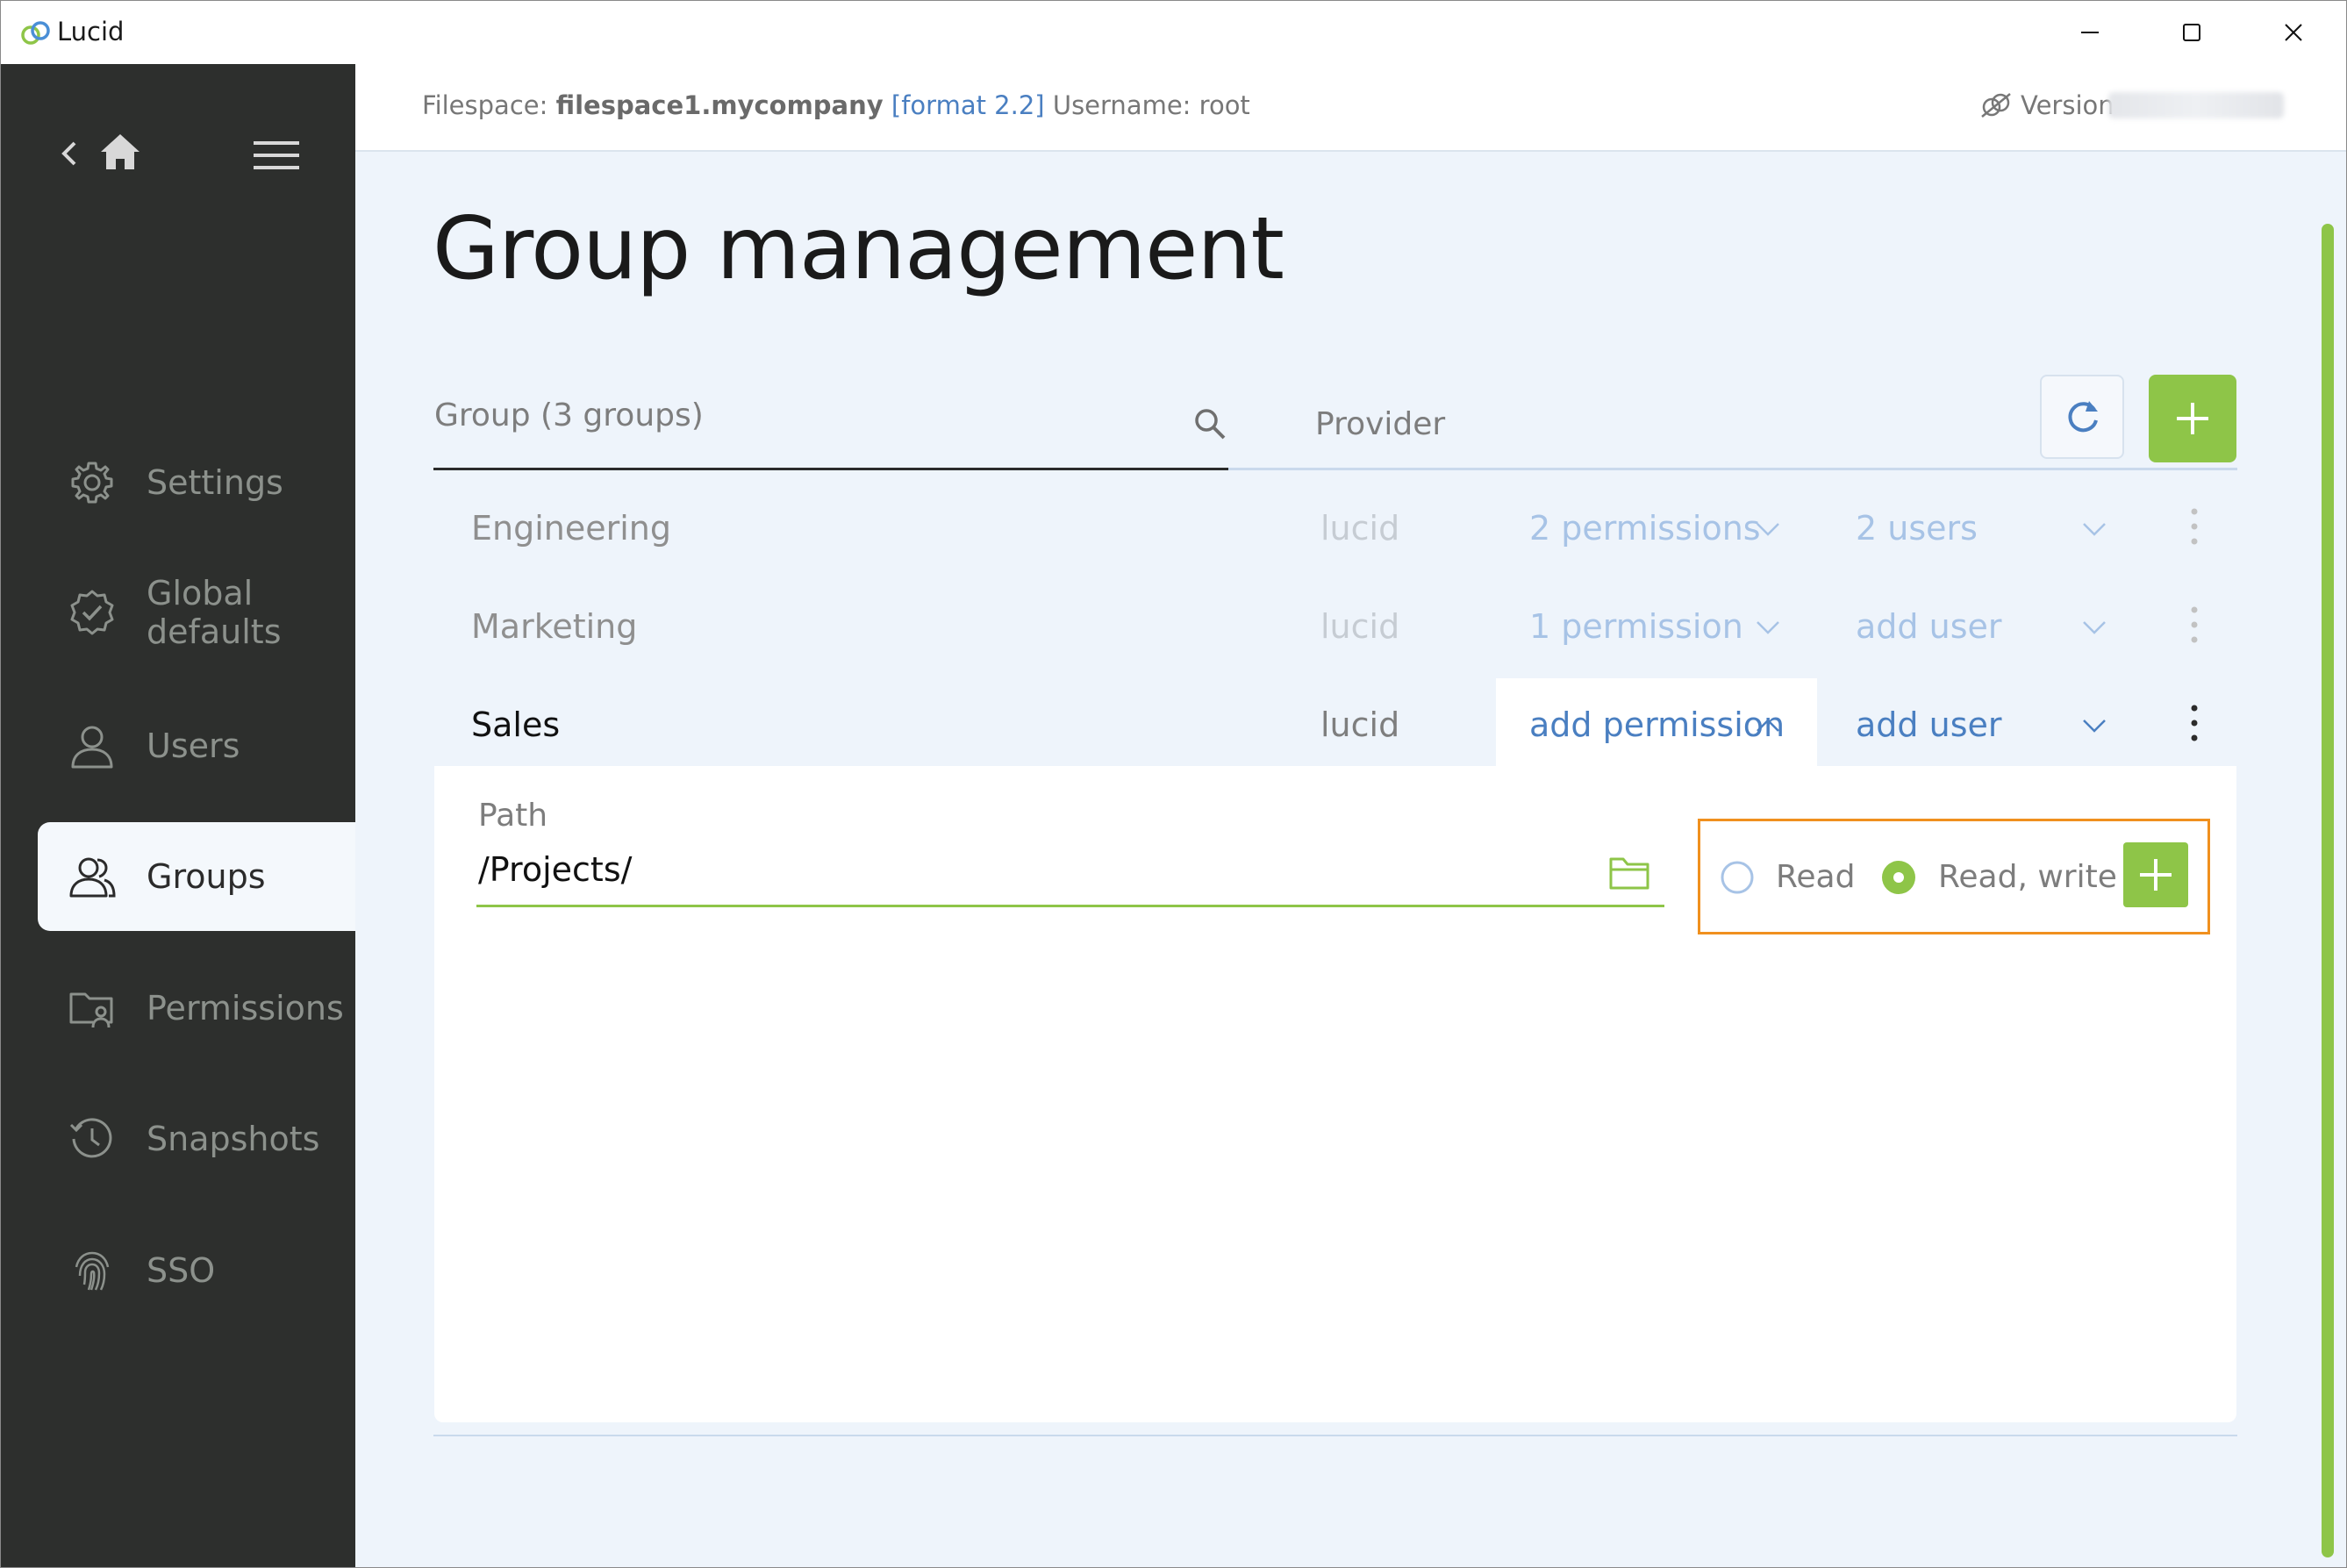 The height and width of the screenshot is (1568, 2347). What do you see at coordinates (92, 877) in the screenshot?
I see `users-icon` at bounding box center [92, 877].